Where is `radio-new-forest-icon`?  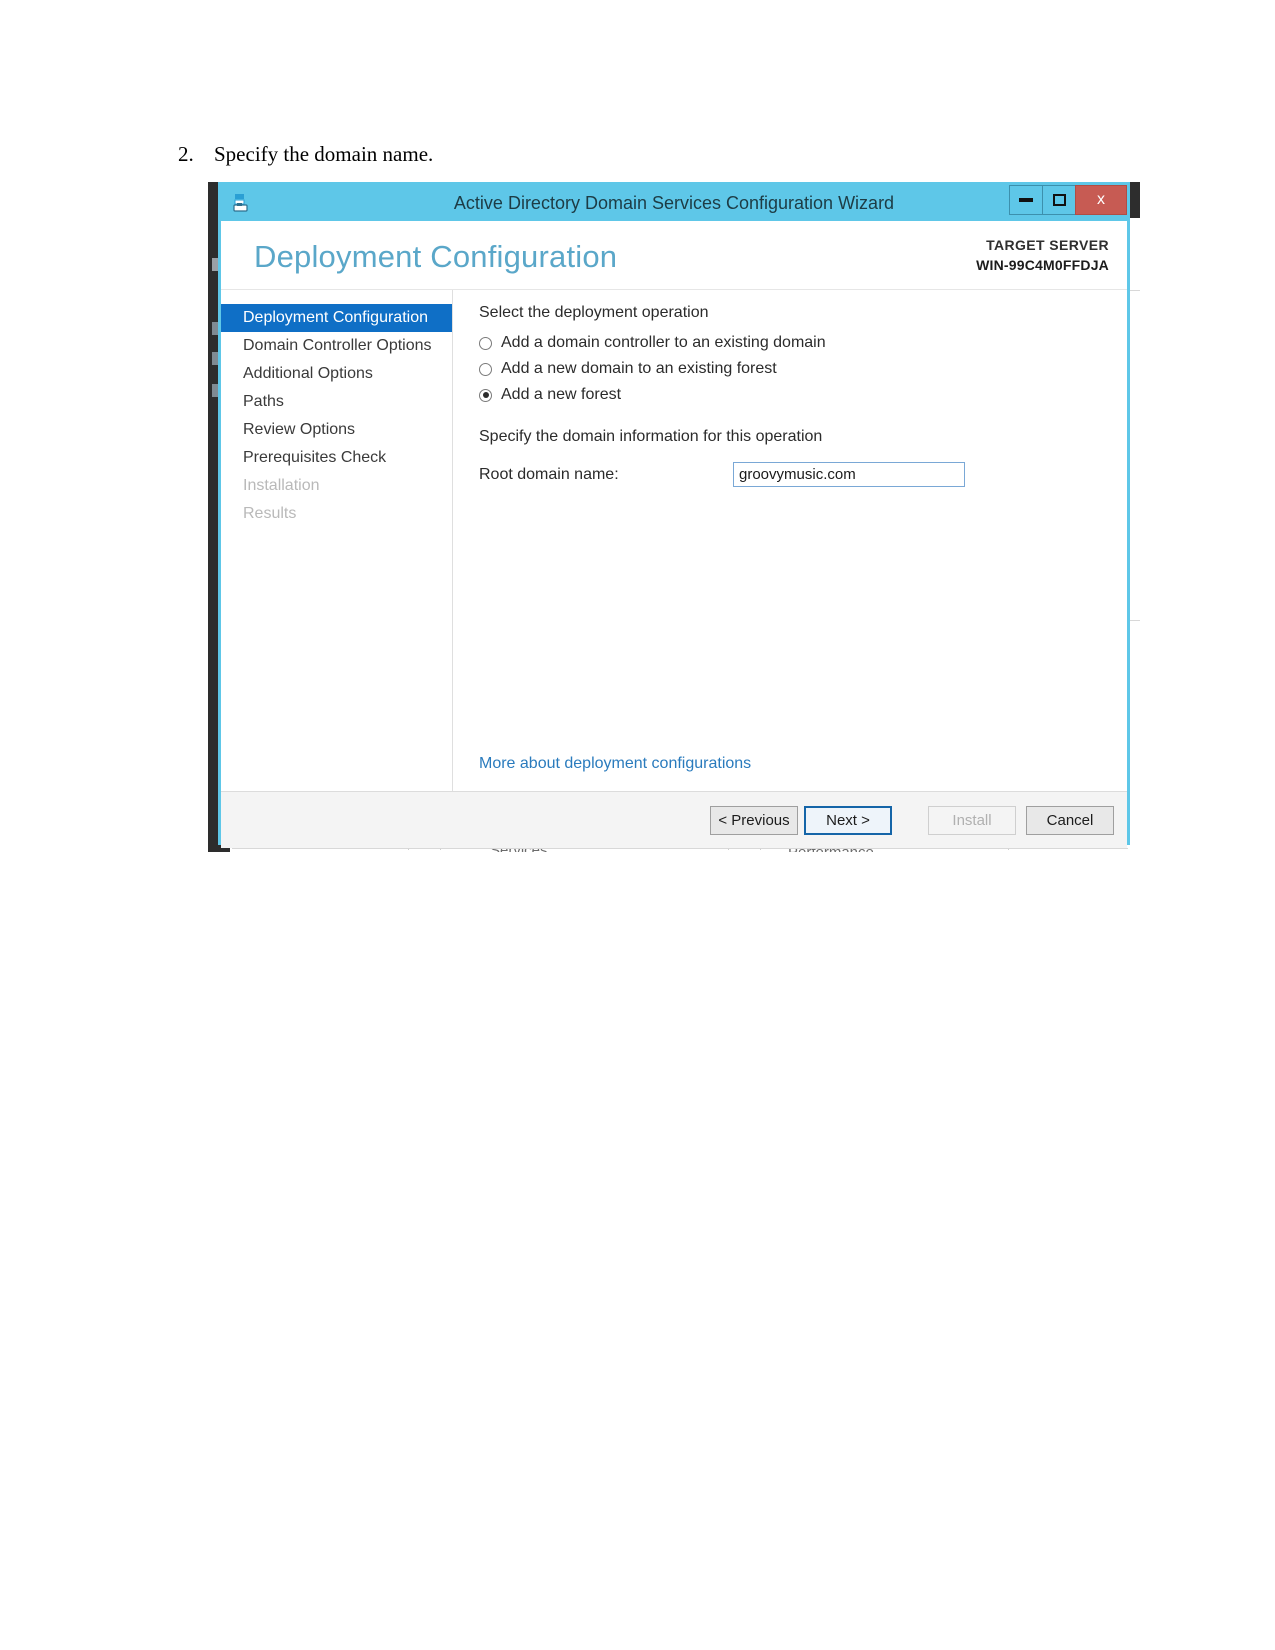 radio-new-forest-icon is located at coordinates (485, 395).